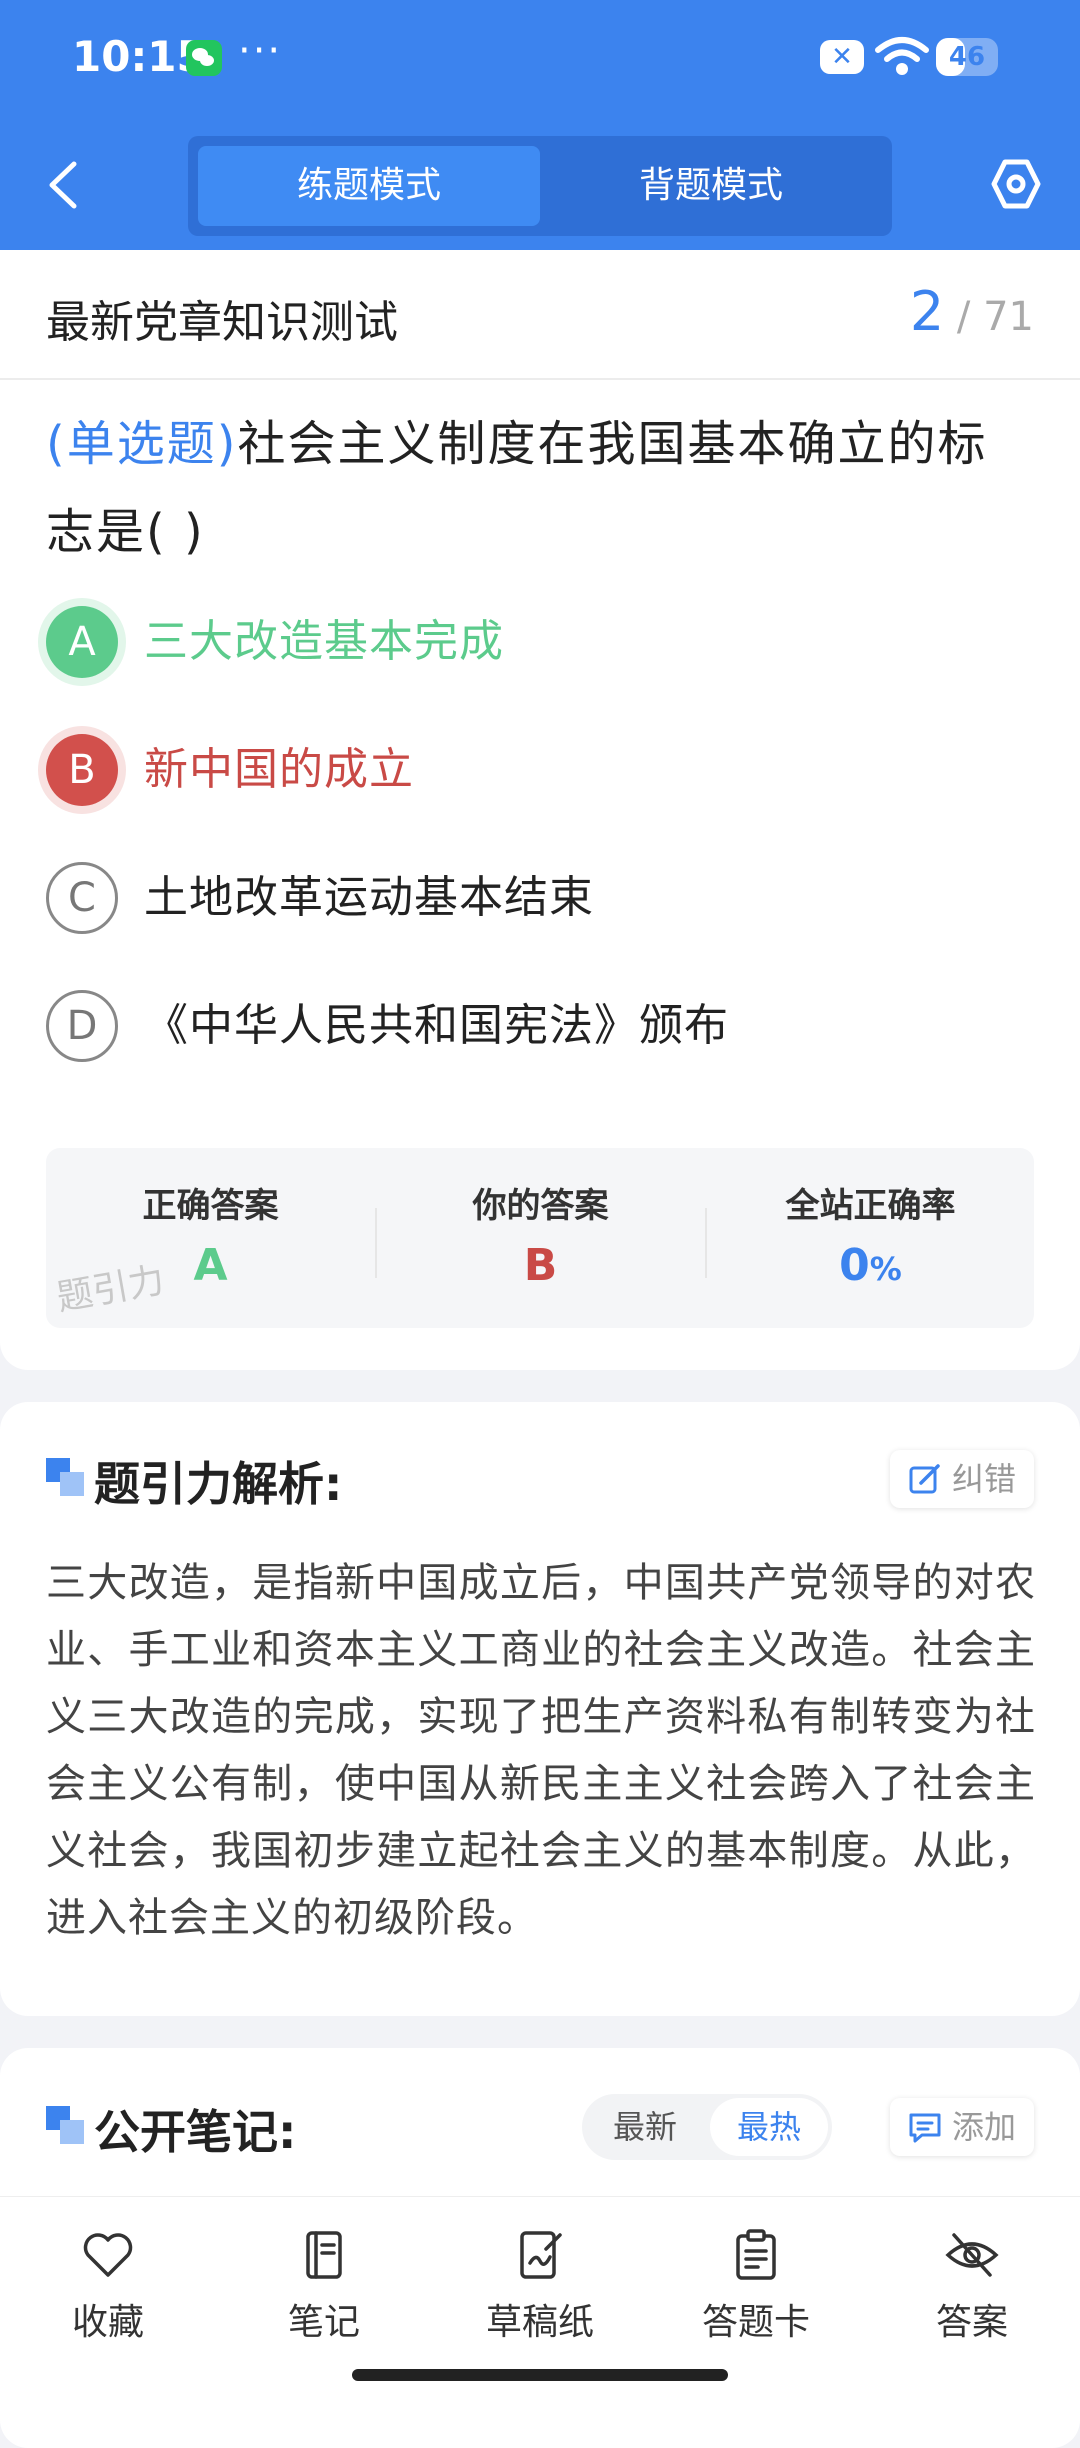 Image resolution: width=1080 pixels, height=2448 pixels. I want to click on wifi-icon, so click(902, 56).